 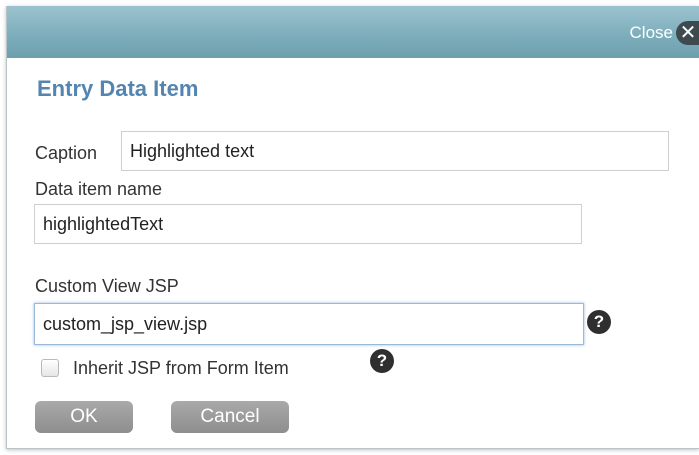 What do you see at coordinates (230, 417) in the screenshot?
I see `cancel-button: Cancel` at bounding box center [230, 417].